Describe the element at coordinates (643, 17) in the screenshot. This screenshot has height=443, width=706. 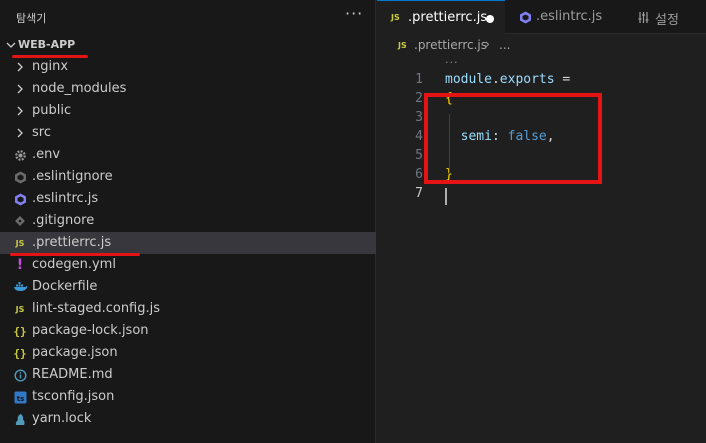
I see `settings-icon` at that location.